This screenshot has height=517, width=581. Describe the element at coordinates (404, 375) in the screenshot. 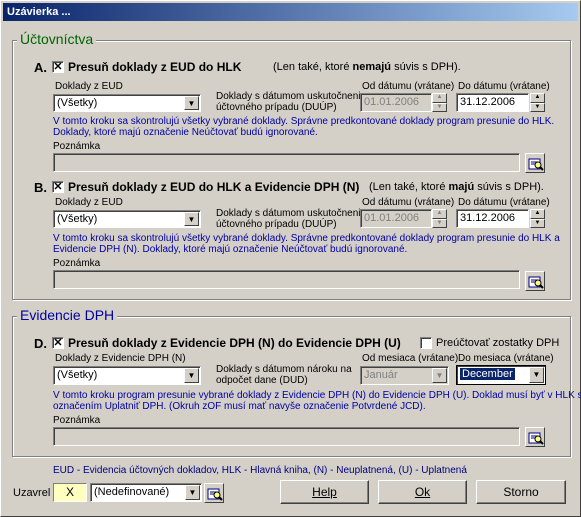

I see `section-d-od-select: Január ▼` at that location.